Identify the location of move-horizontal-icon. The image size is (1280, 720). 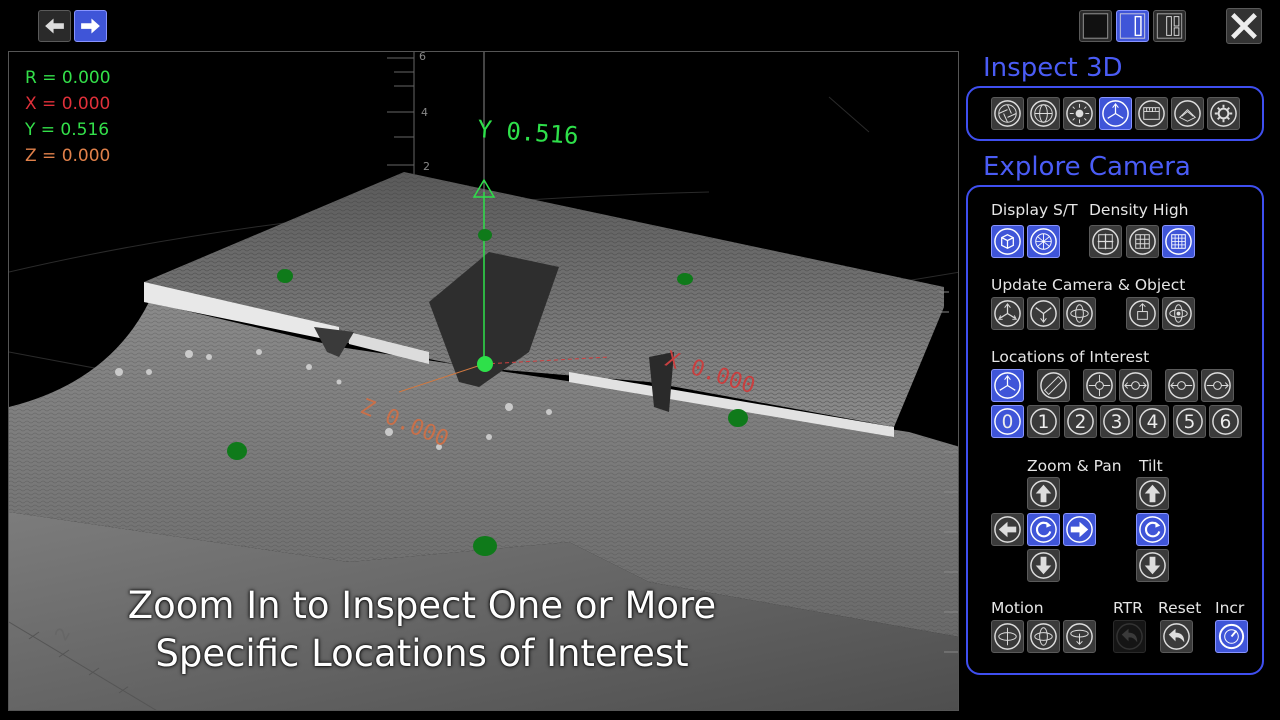
(1135, 385).